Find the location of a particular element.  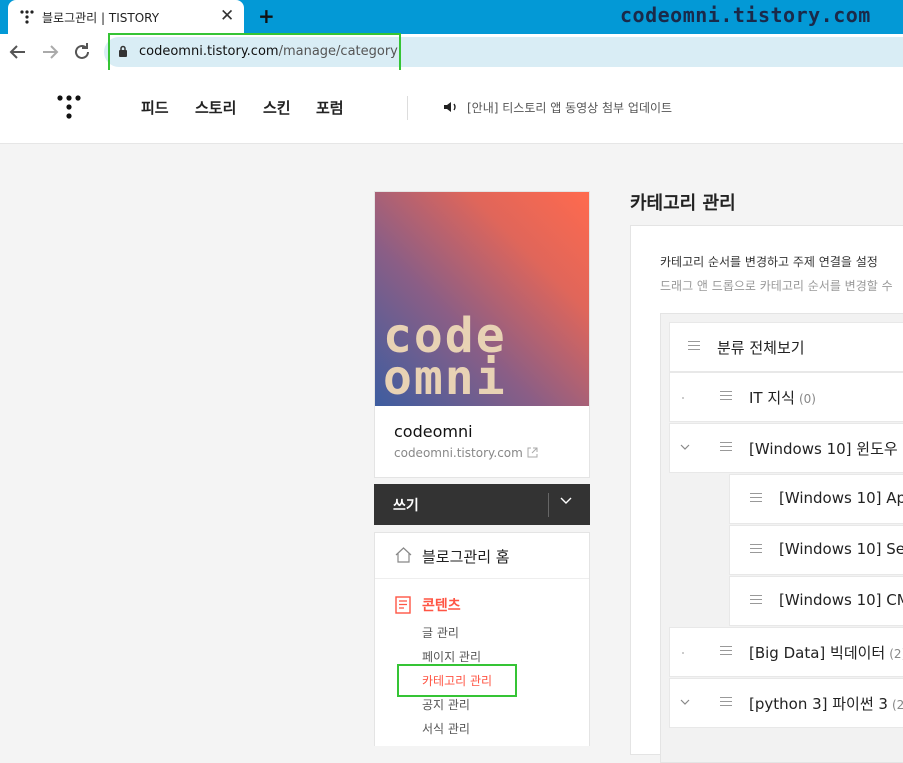

category-count: (25 is located at coordinates (897, 705).